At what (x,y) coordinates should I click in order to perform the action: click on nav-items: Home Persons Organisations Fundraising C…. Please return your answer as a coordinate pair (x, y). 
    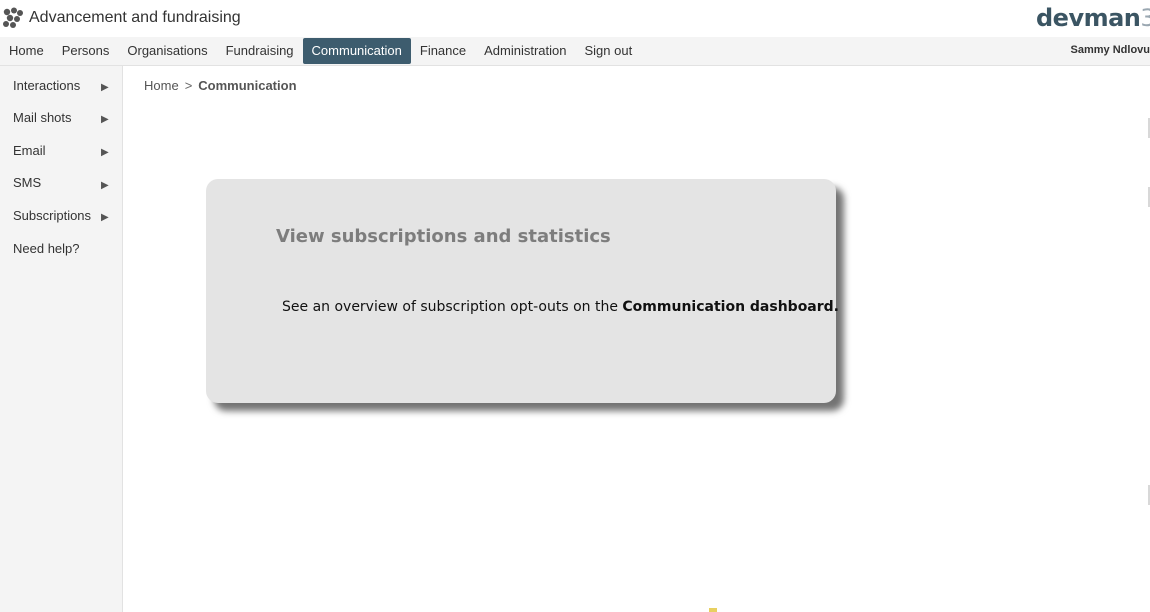
    Looking at the image, I should click on (320, 51).